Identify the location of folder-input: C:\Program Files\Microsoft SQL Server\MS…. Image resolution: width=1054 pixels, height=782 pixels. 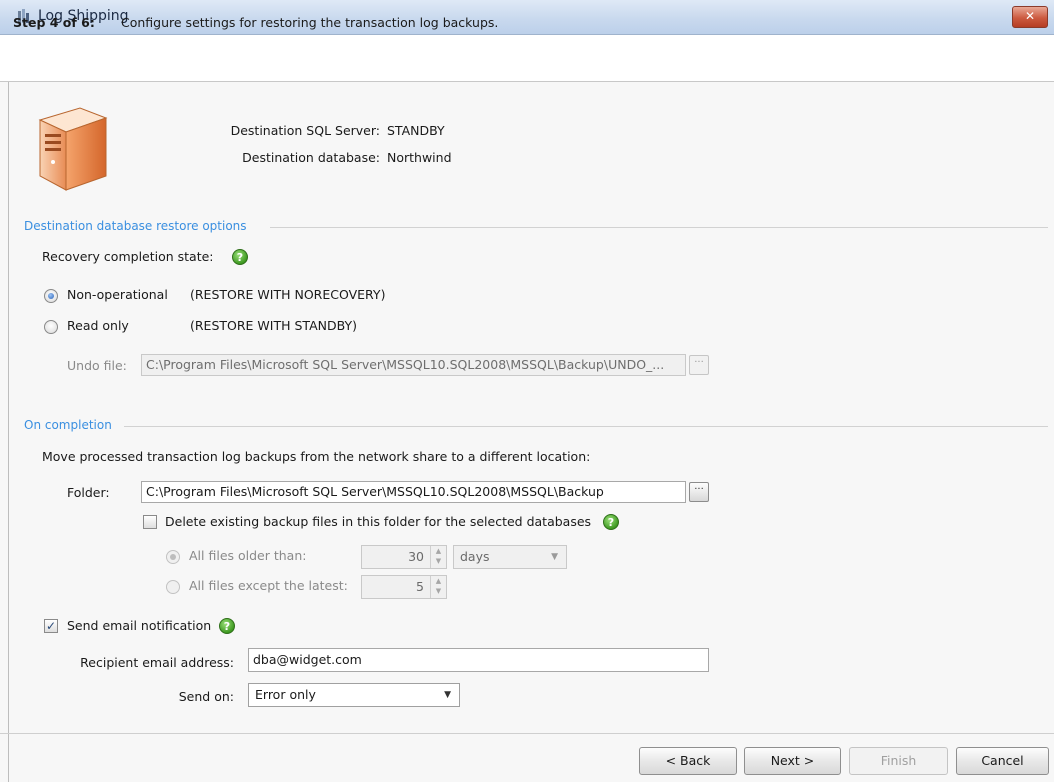
(413, 492).